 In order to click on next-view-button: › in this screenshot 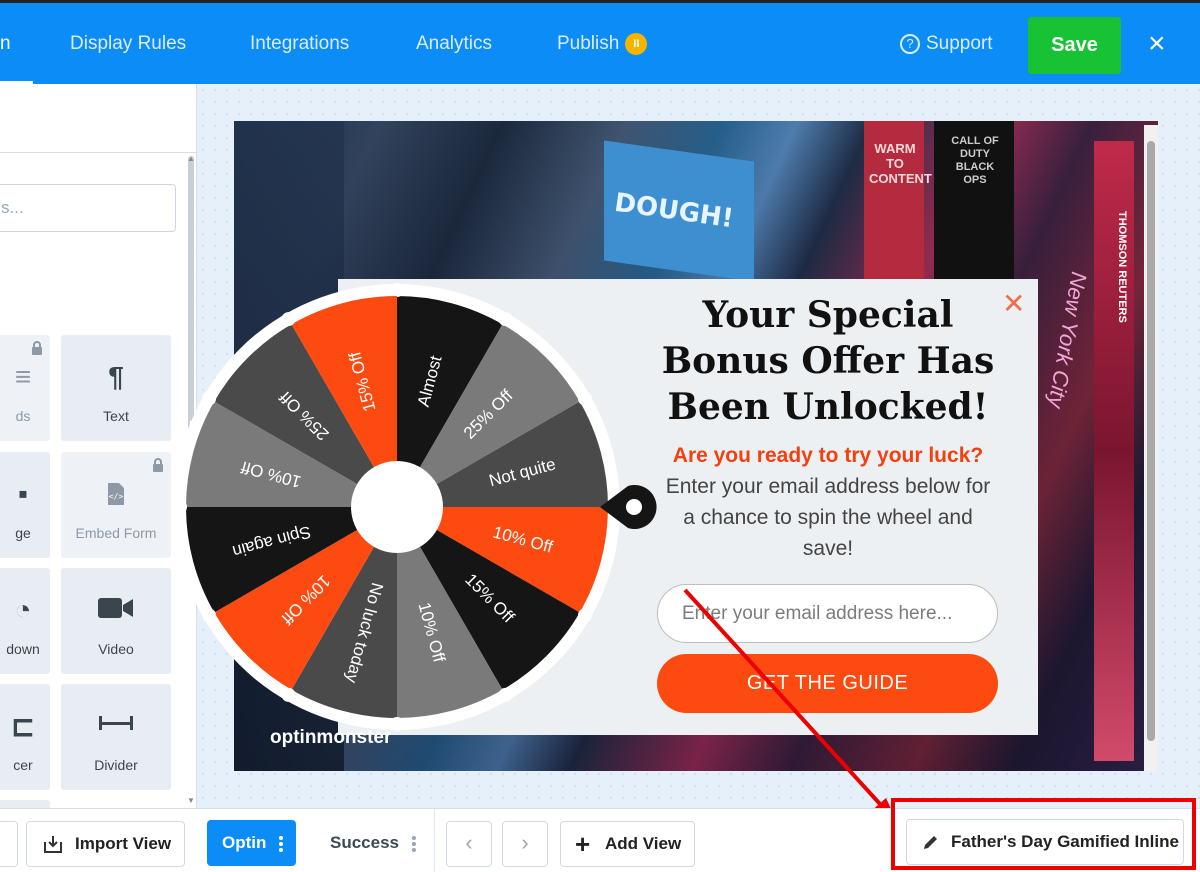, I will do `click(525, 844)`.